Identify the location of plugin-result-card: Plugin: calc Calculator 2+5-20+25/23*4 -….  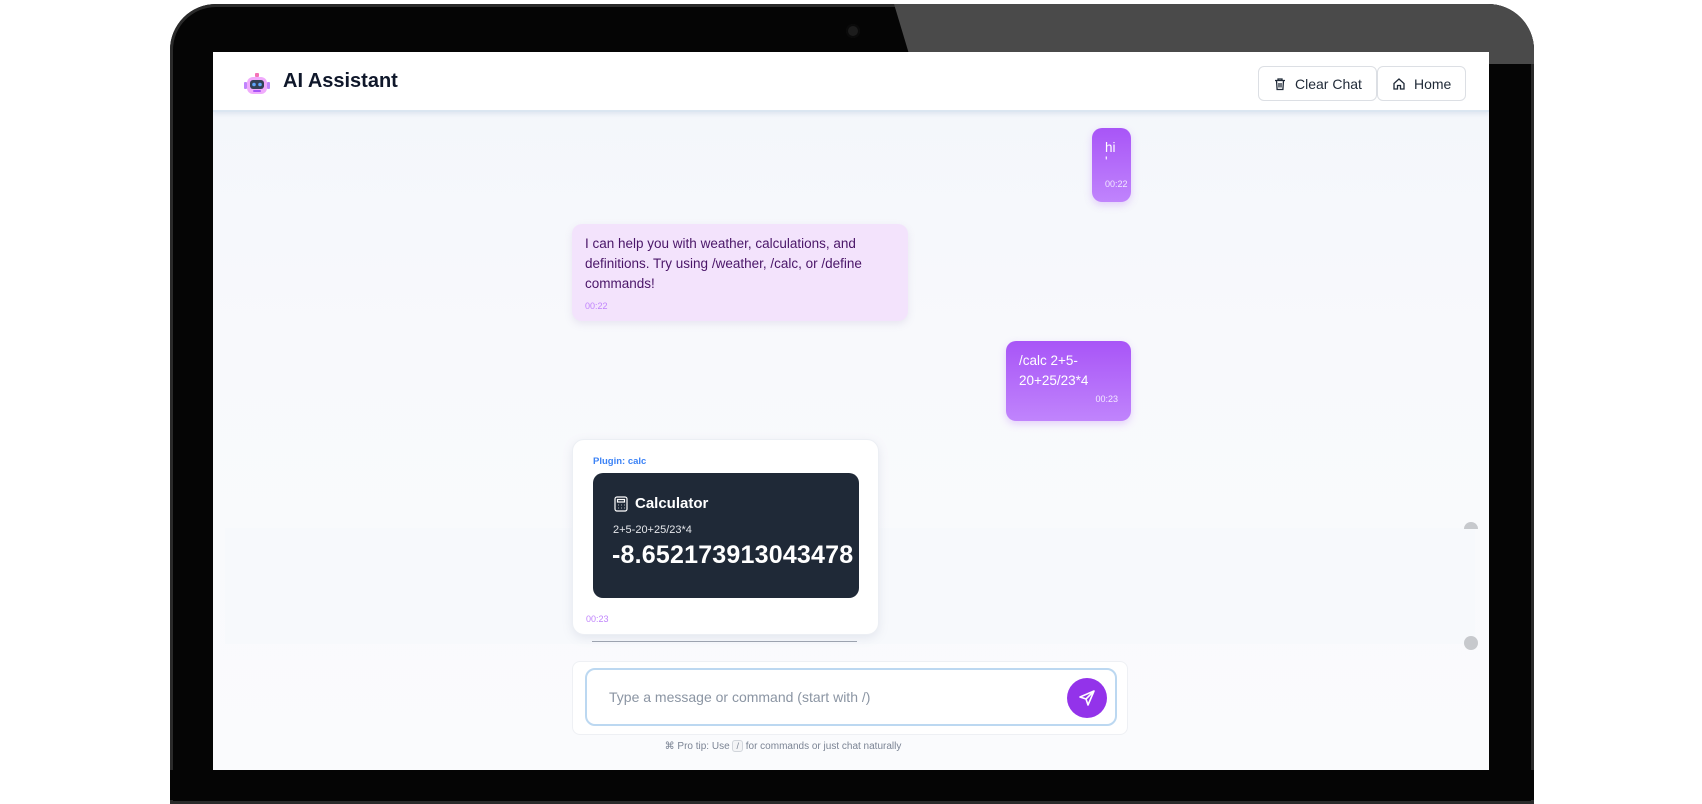
(725, 537).